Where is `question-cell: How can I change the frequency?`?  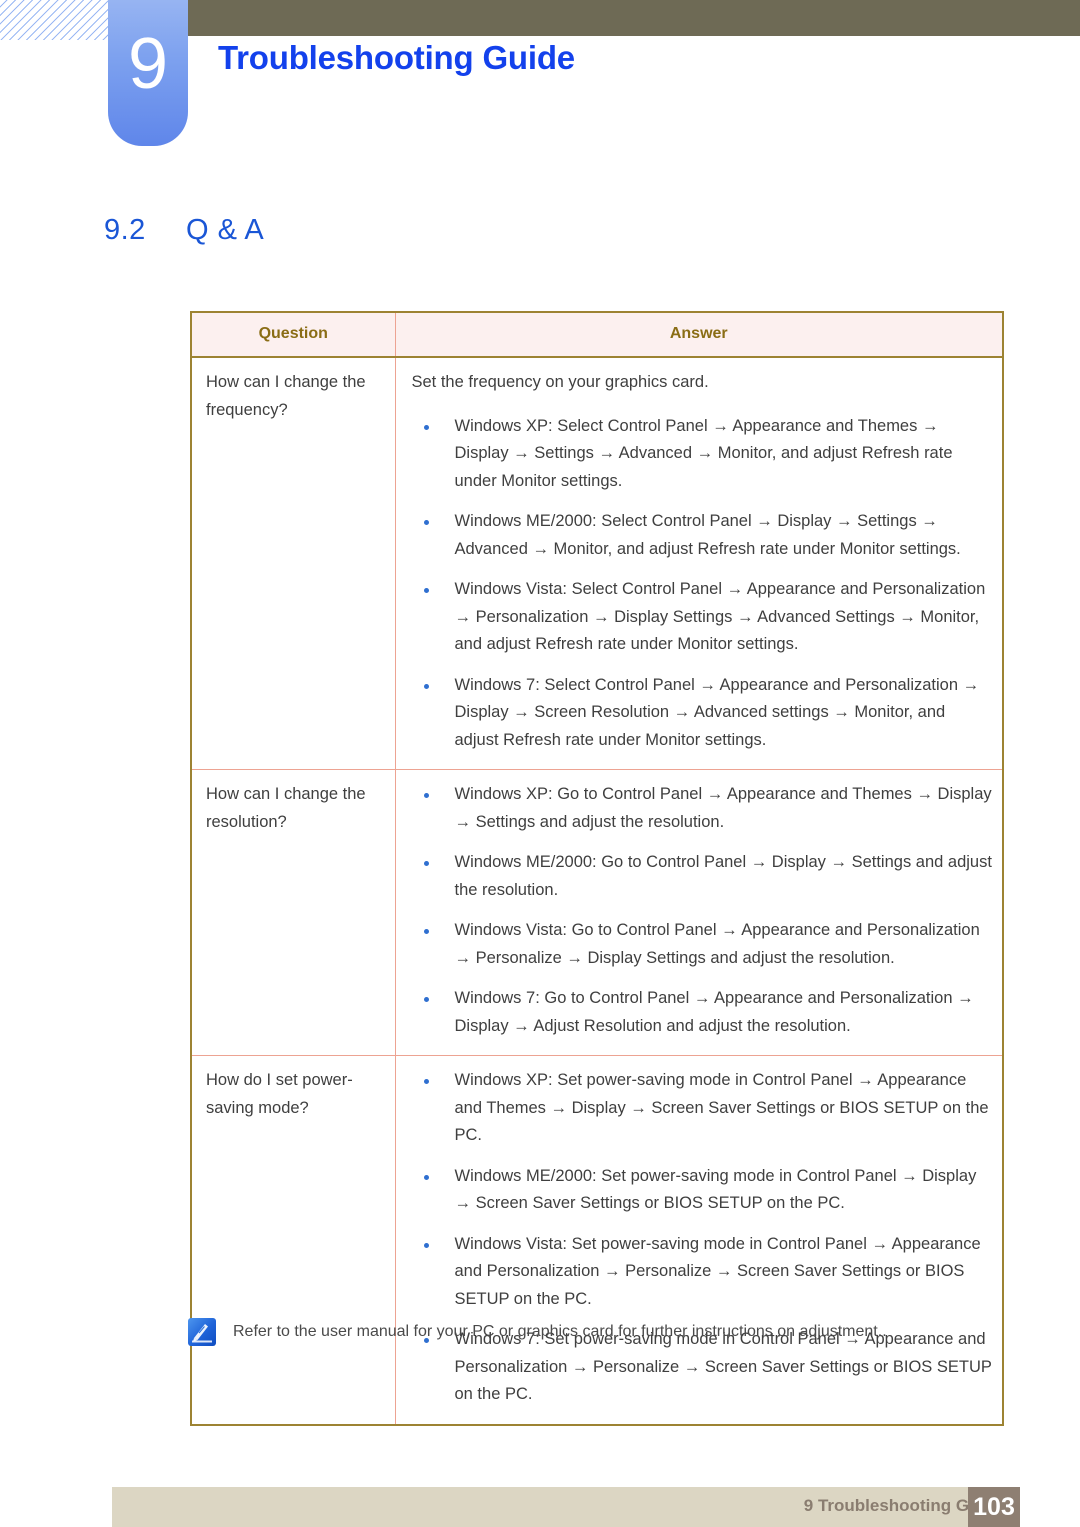
question-cell: How can I change the frequency? is located at coordinates (293, 563).